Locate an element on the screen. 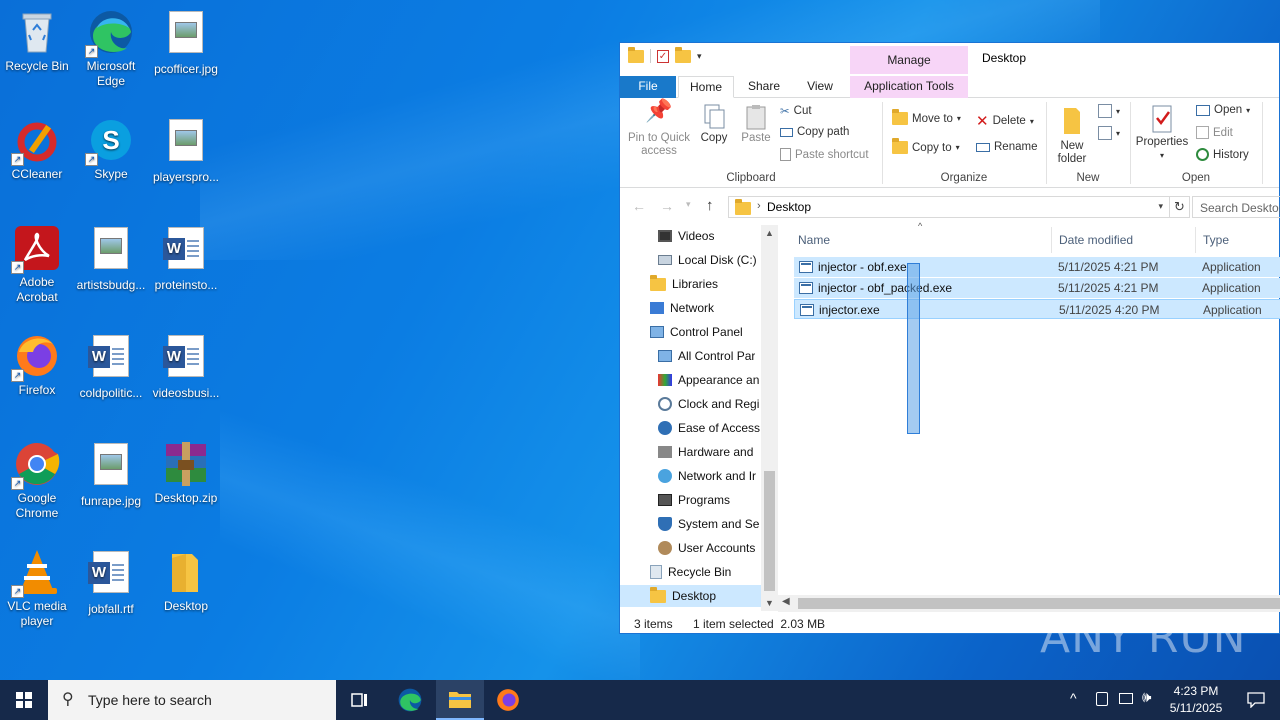 The height and width of the screenshot is (720, 1280). delete-button: ✕ Delete ▾ is located at coordinates (1005, 121).